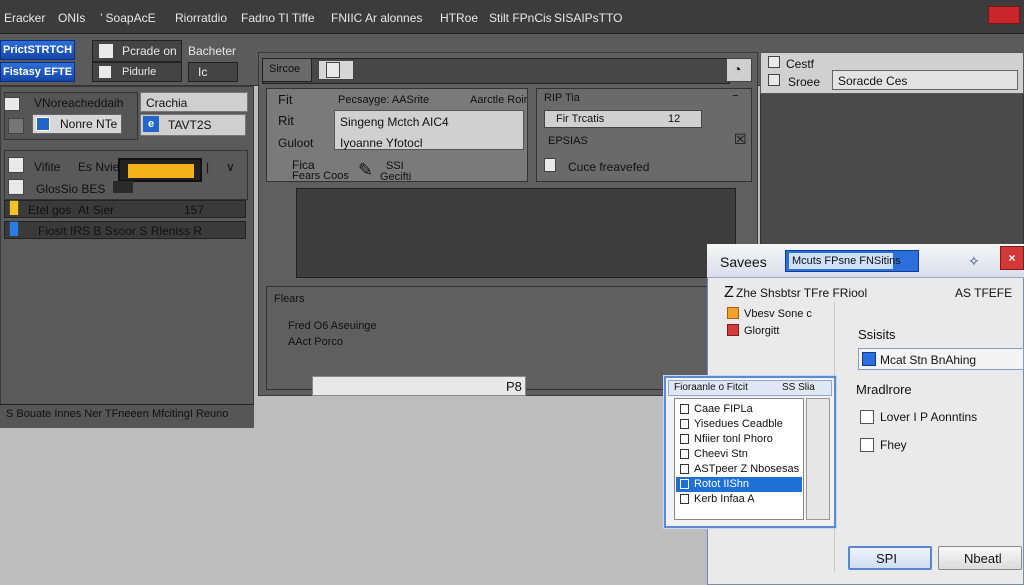 The image size is (1024, 585). I want to click on list-item: Nfiier tonl Phoro, so click(739, 439).